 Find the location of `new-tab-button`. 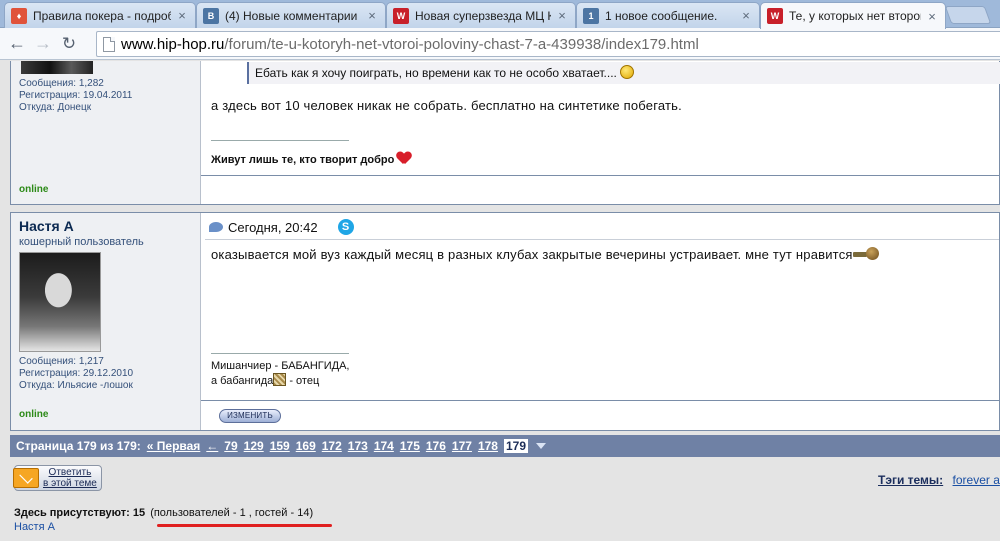

new-tab-button is located at coordinates (968, 15).